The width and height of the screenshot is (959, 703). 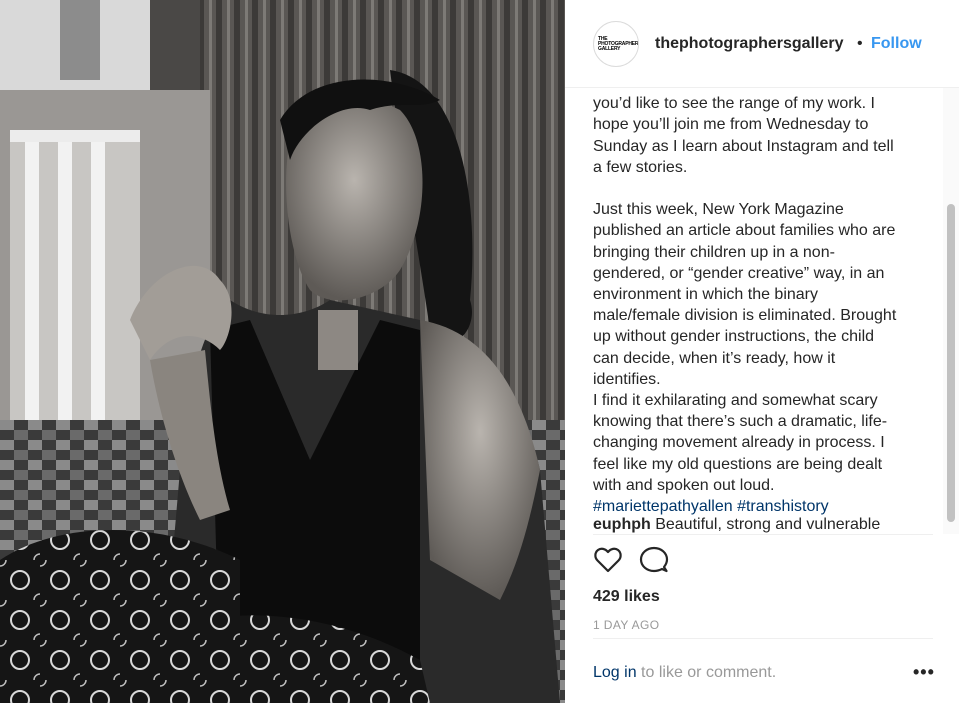 I want to click on login-link: Log in, so click(x=615, y=672).